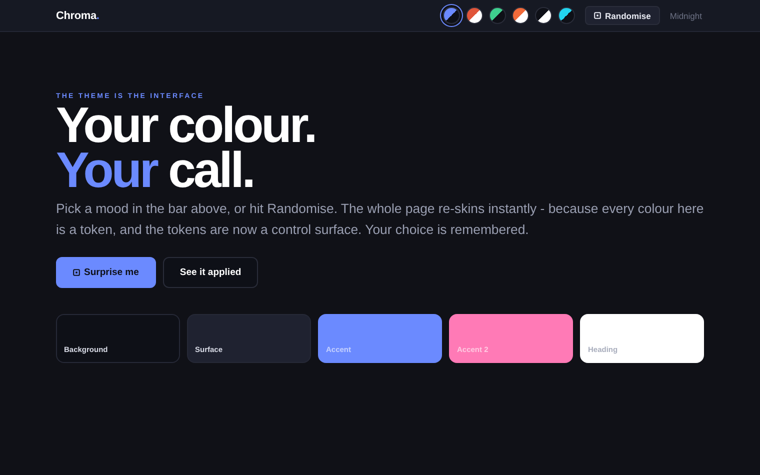  Describe the element at coordinates (78, 16) in the screenshot. I see `brand-logo: Chroma.` at that location.